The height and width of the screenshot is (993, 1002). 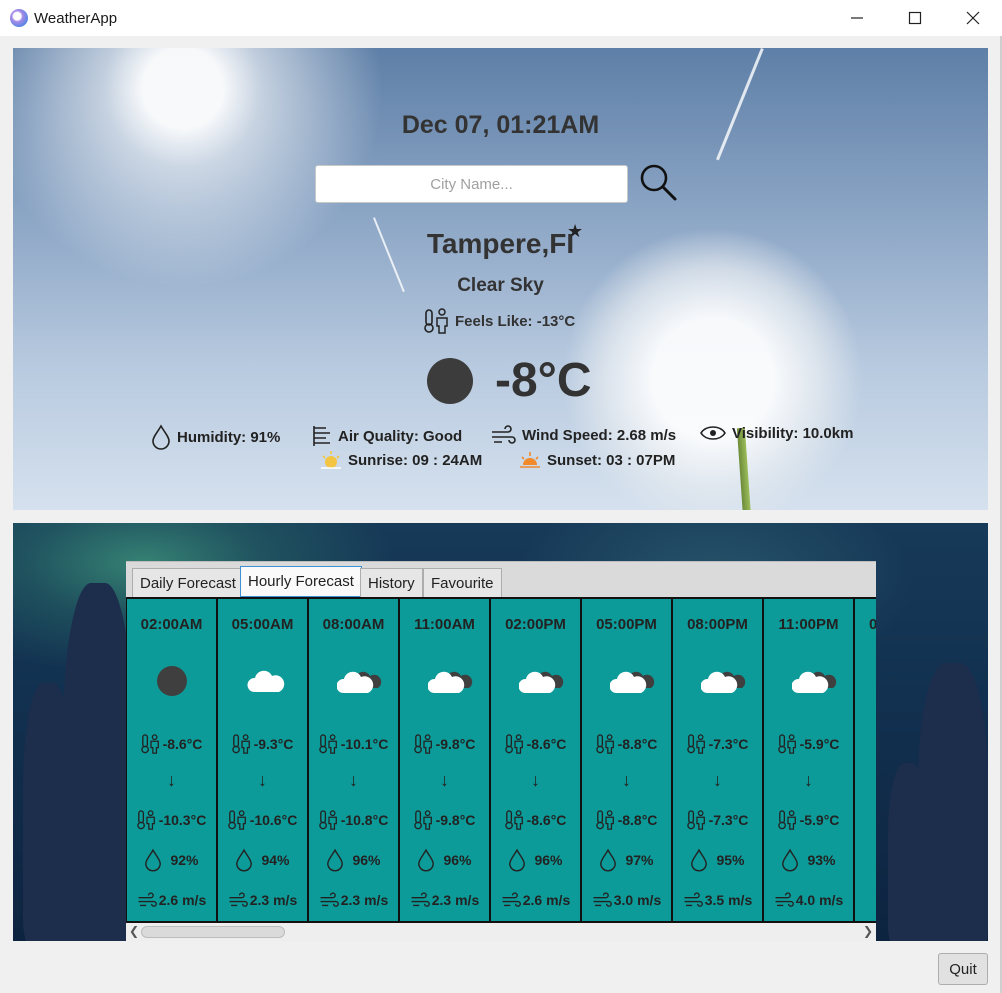 I want to click on forecast-feels-row: -10.6°C, so click(x=262, y=820).